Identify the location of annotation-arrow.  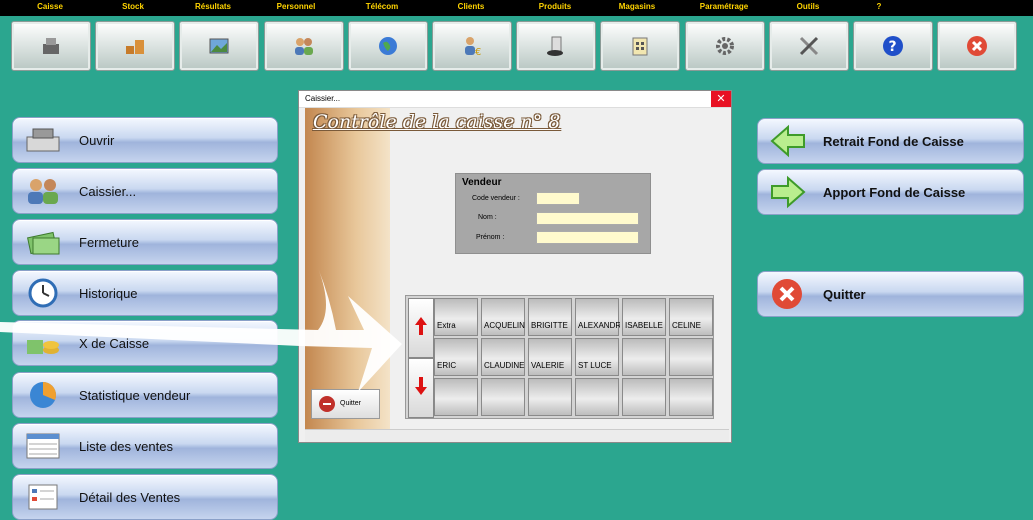
(201, 330).